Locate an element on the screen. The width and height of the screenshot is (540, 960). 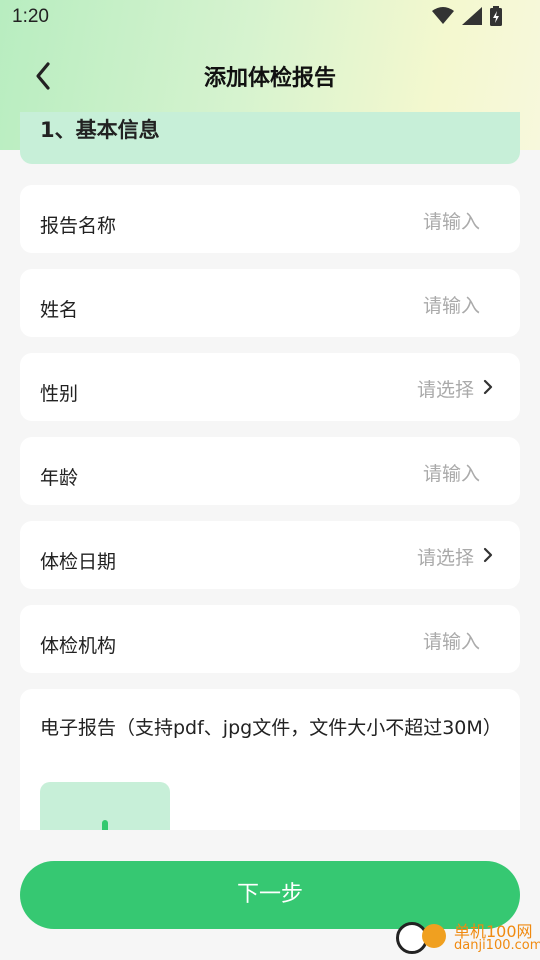
field-label: 姓名 is located at coordinates (59, 310).